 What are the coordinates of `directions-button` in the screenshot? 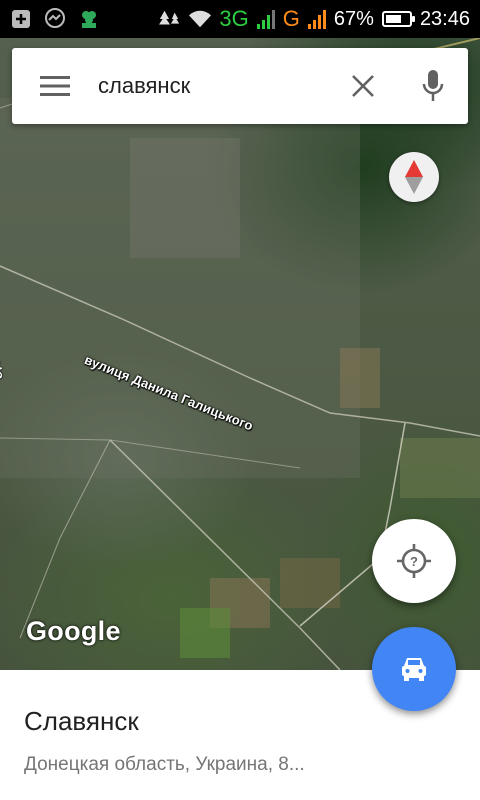 It's located at (414, 669).